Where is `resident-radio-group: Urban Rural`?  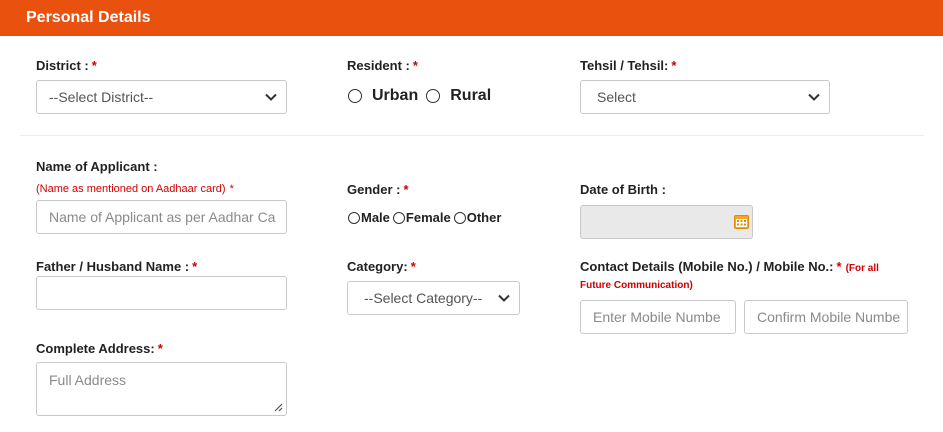
resident-radio-group: Urban Rural is located at coordinates (423, 96).